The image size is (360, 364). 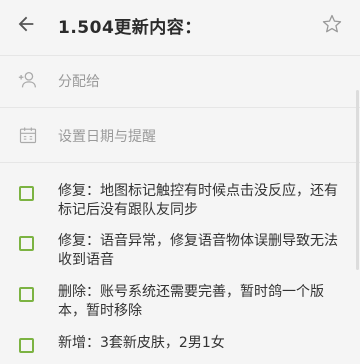 I want to click on assign-label: 分配给, so click(x=79, y=82).